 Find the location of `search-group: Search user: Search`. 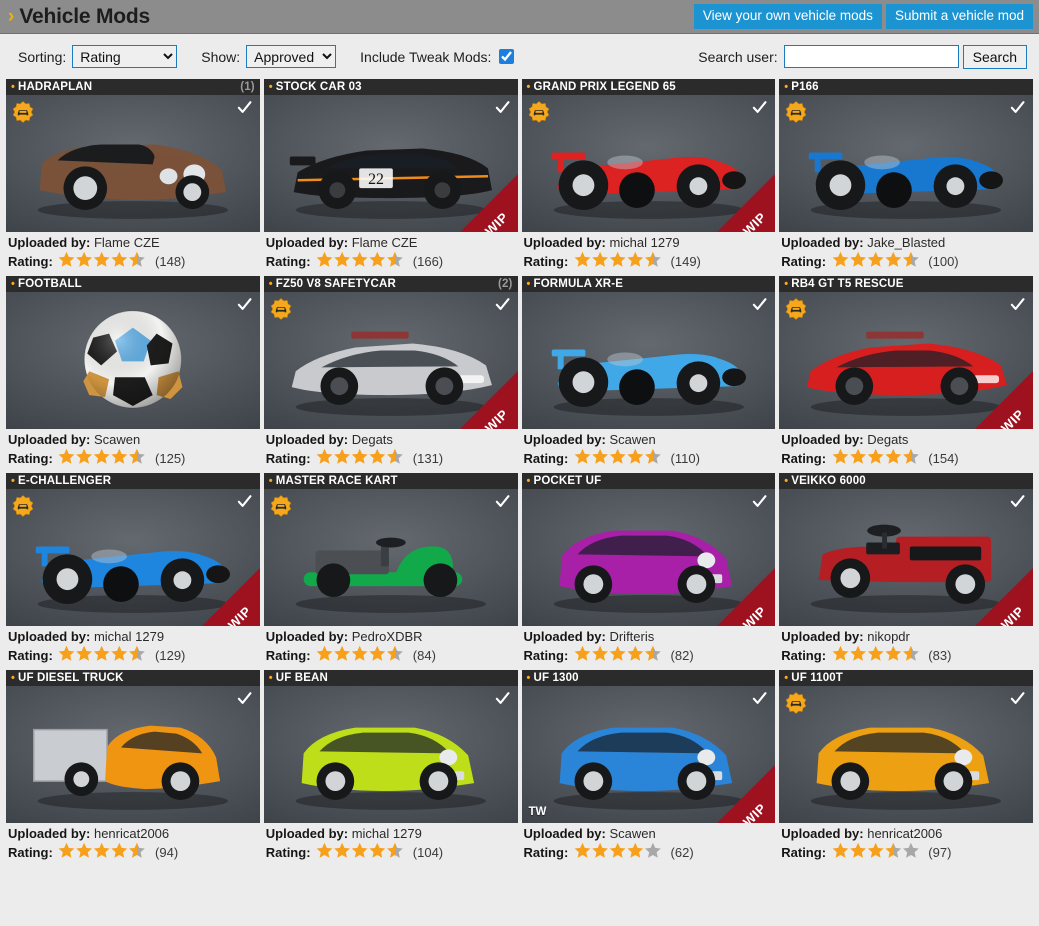

search-group: Search user: Search is located at coordinates (862, 56).